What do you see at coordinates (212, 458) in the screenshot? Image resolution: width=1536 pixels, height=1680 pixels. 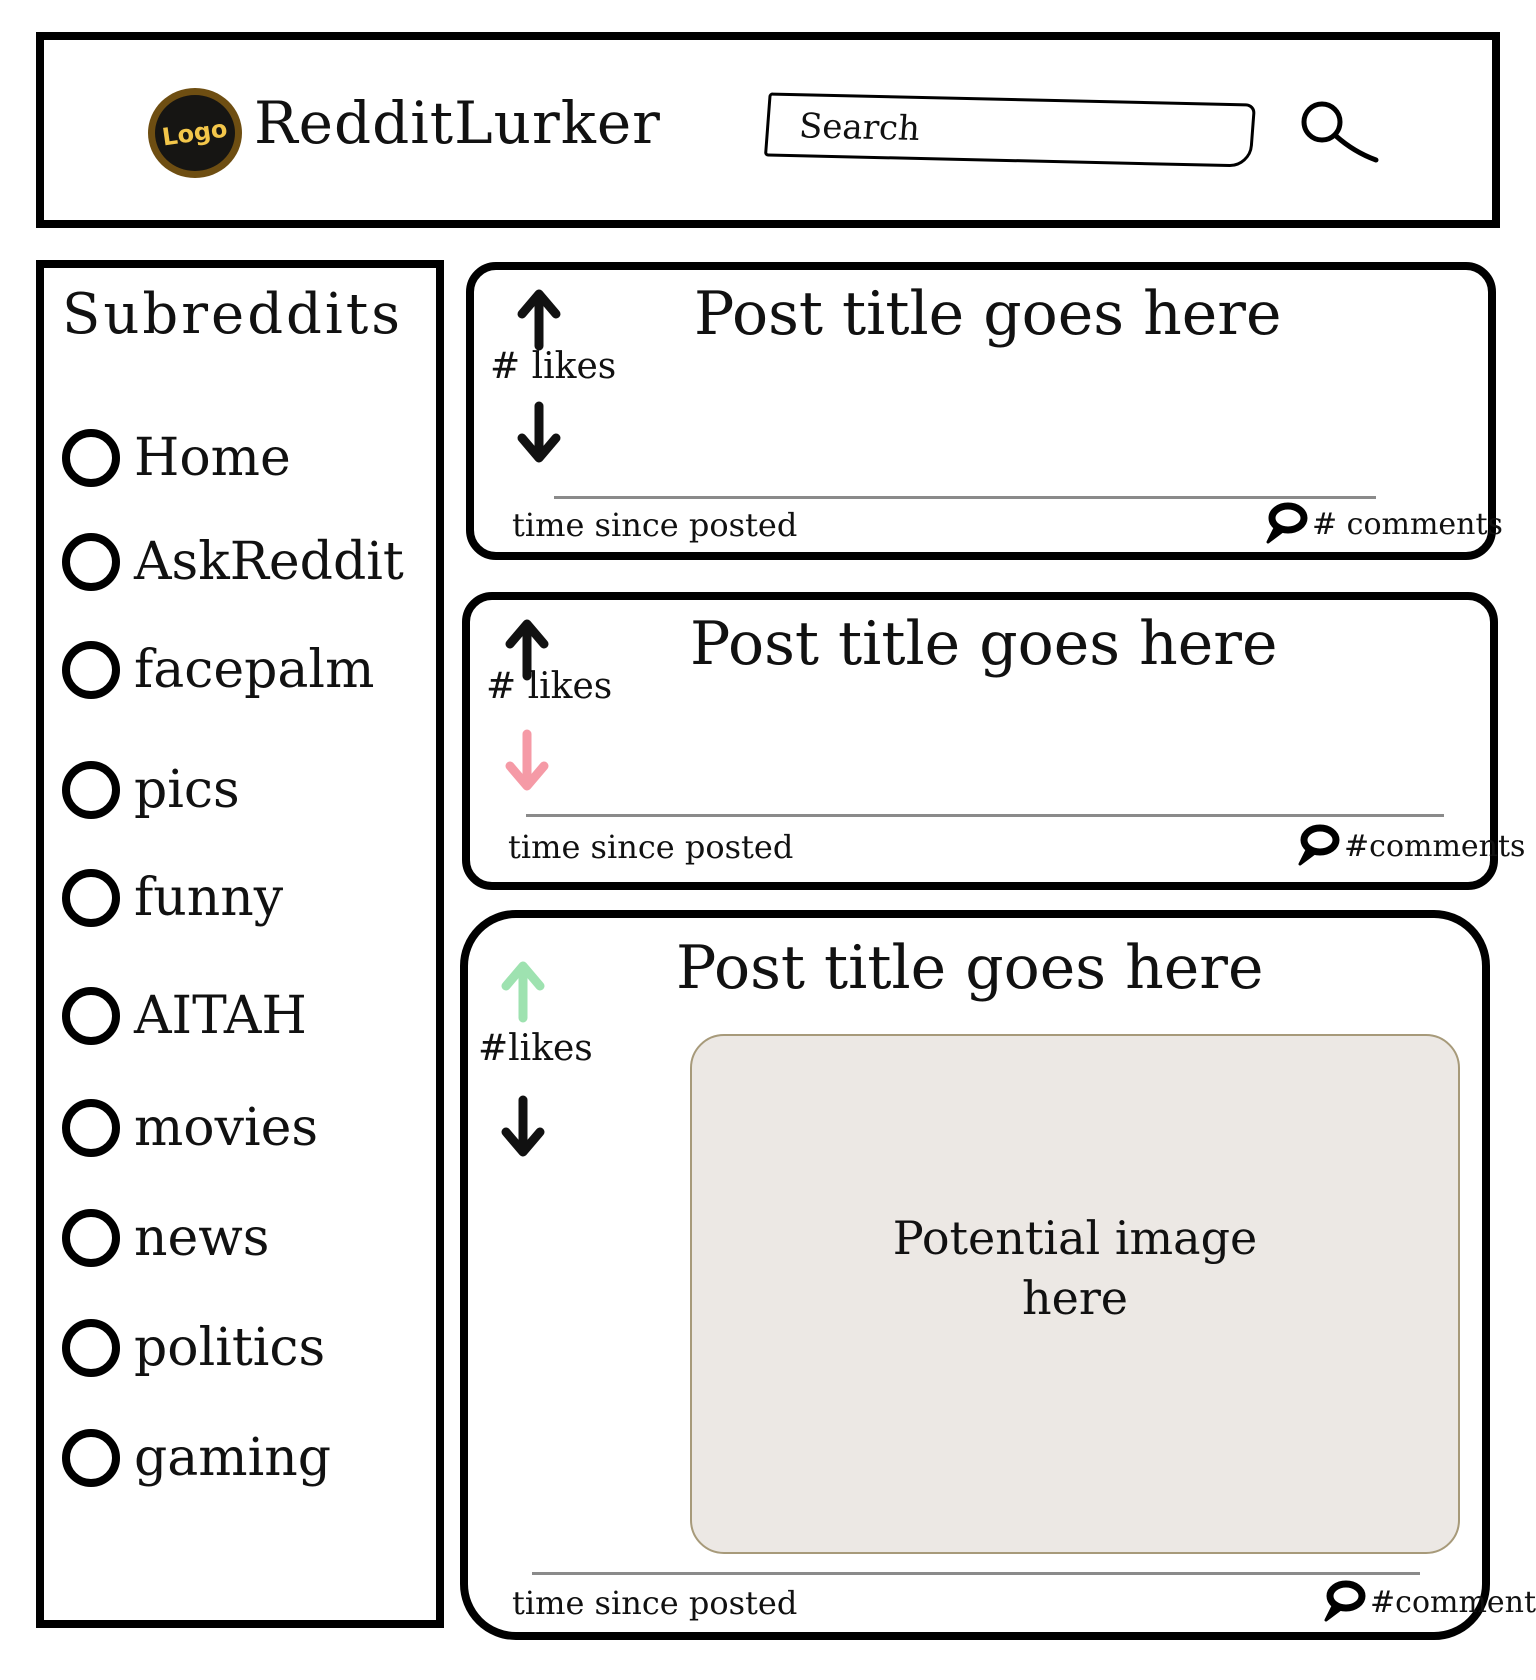 I see `sidebar-item-label: Home` at bounding box center [212, 458].